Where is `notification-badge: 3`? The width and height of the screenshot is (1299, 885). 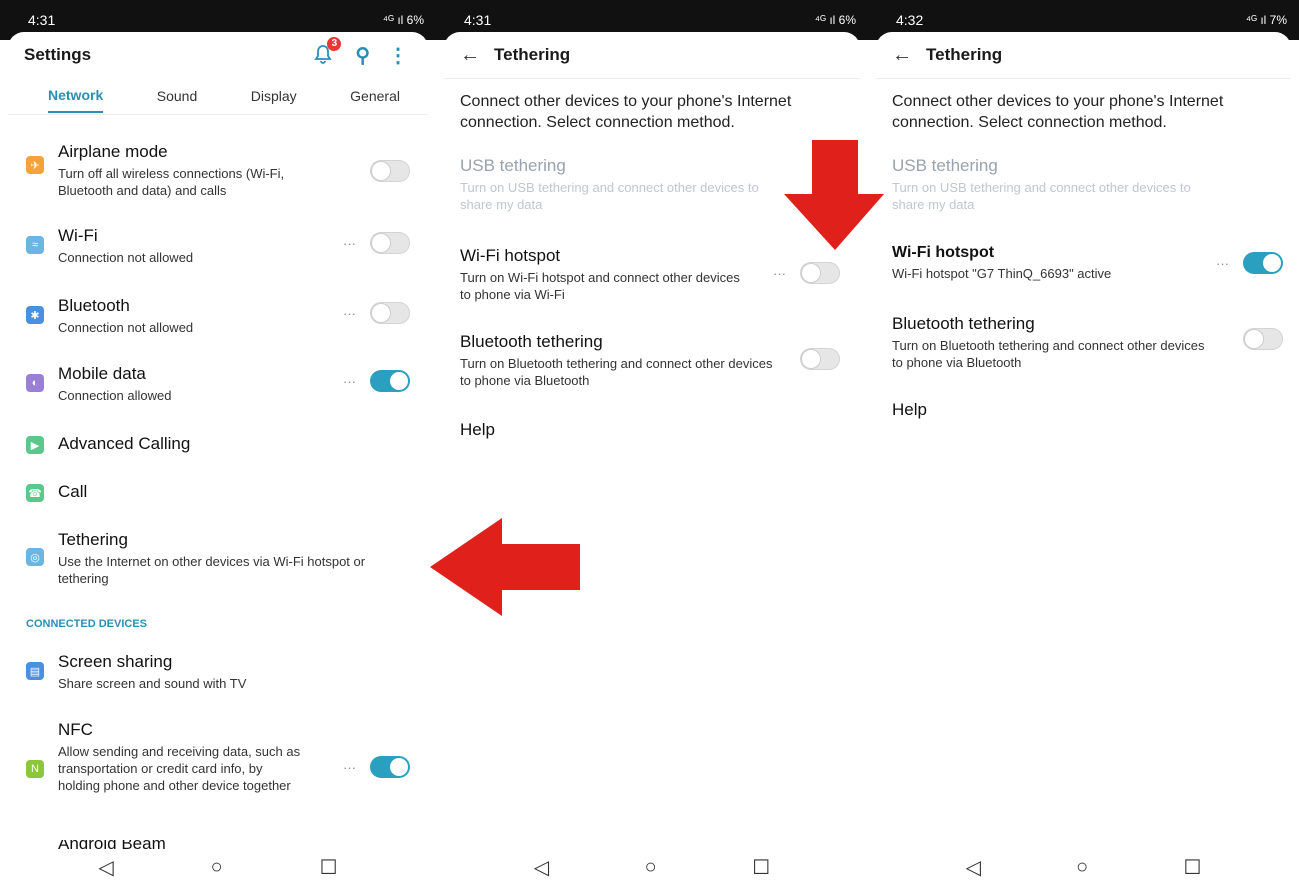 notification-badge: 3 is located at coordinates (334, 44).